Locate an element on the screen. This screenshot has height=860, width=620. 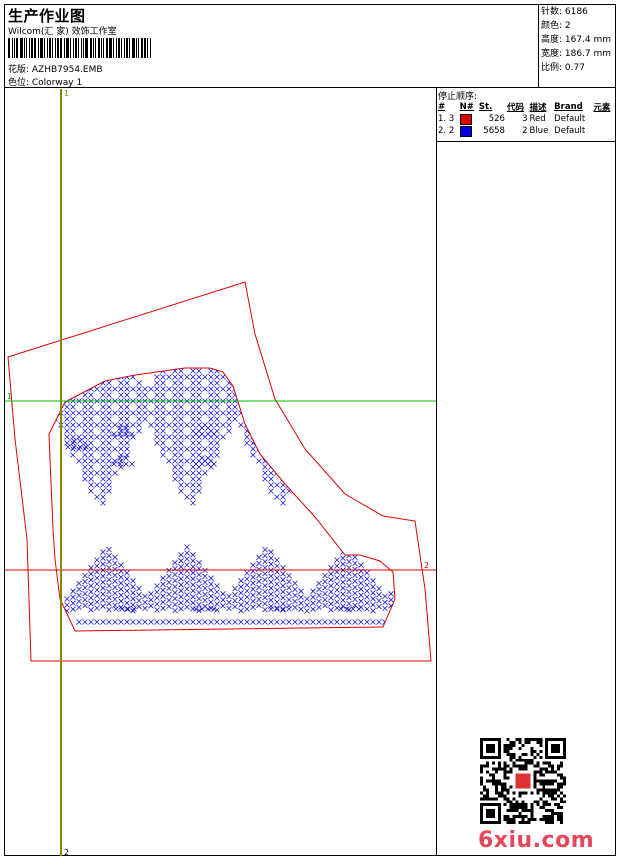
qr-finder is located at coordinates (490, 814).